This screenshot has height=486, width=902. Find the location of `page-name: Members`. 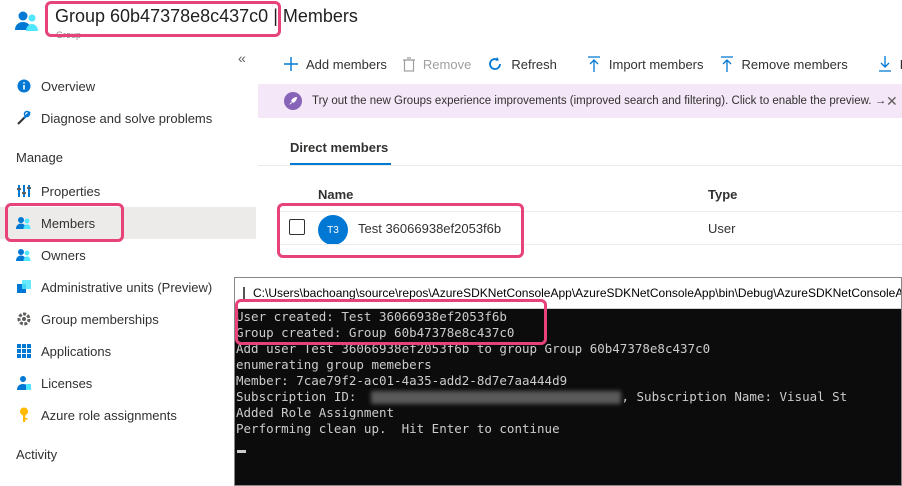

page-name: Members is located at coordinates (320, 16).